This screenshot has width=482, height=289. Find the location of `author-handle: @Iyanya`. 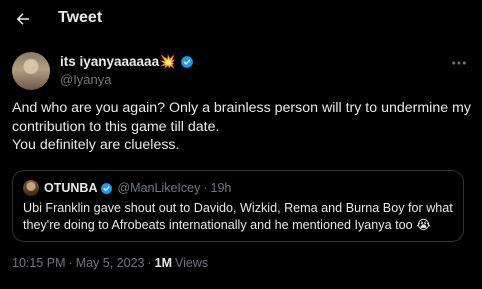

author-handle: @Iyanya is located at coordinates (127, 79).